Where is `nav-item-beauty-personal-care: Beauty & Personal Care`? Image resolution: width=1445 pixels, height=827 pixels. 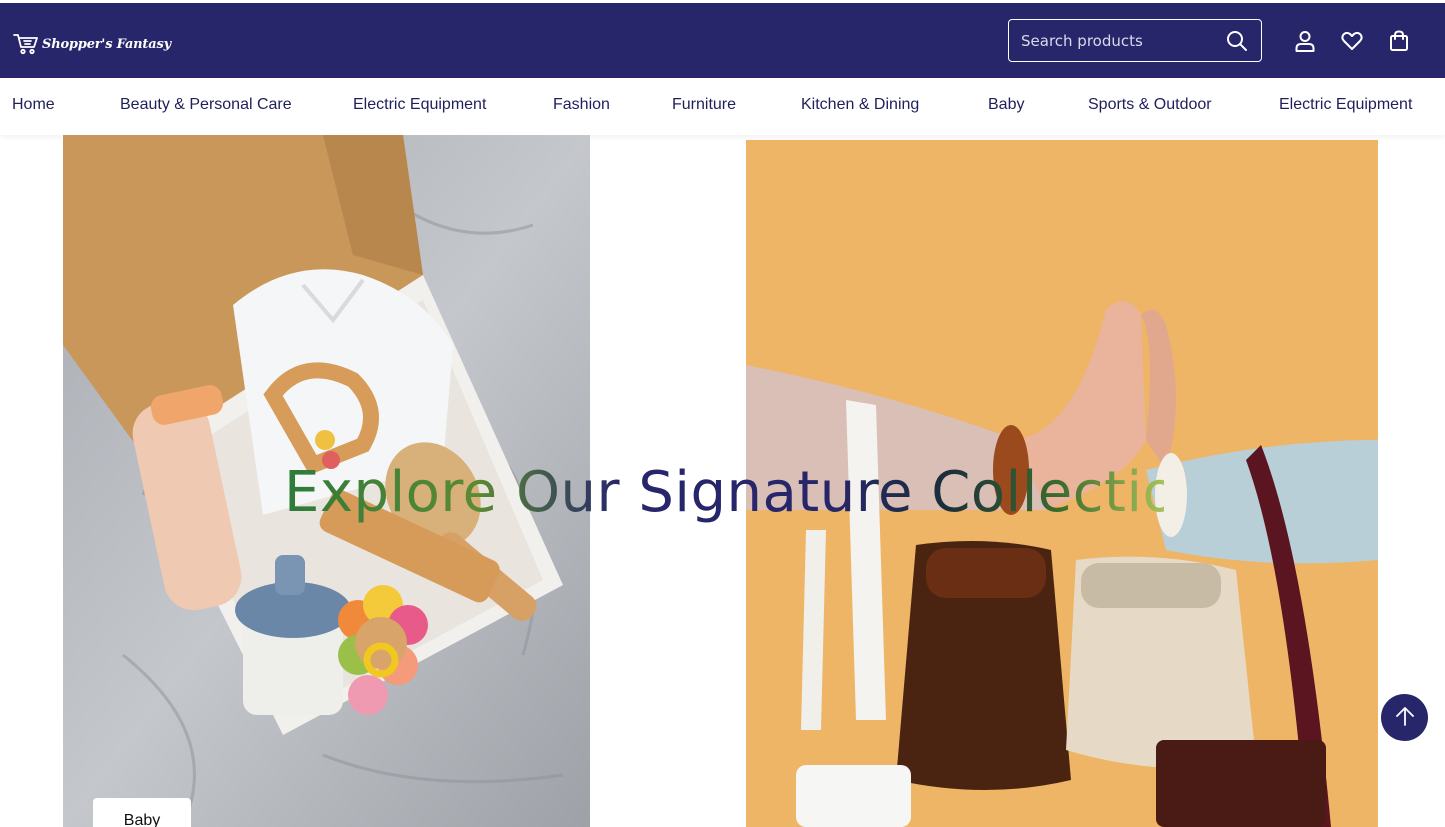
nav-item-beauty-personal-care: Beauty & Personal Care is located at coordinates (206, 105).